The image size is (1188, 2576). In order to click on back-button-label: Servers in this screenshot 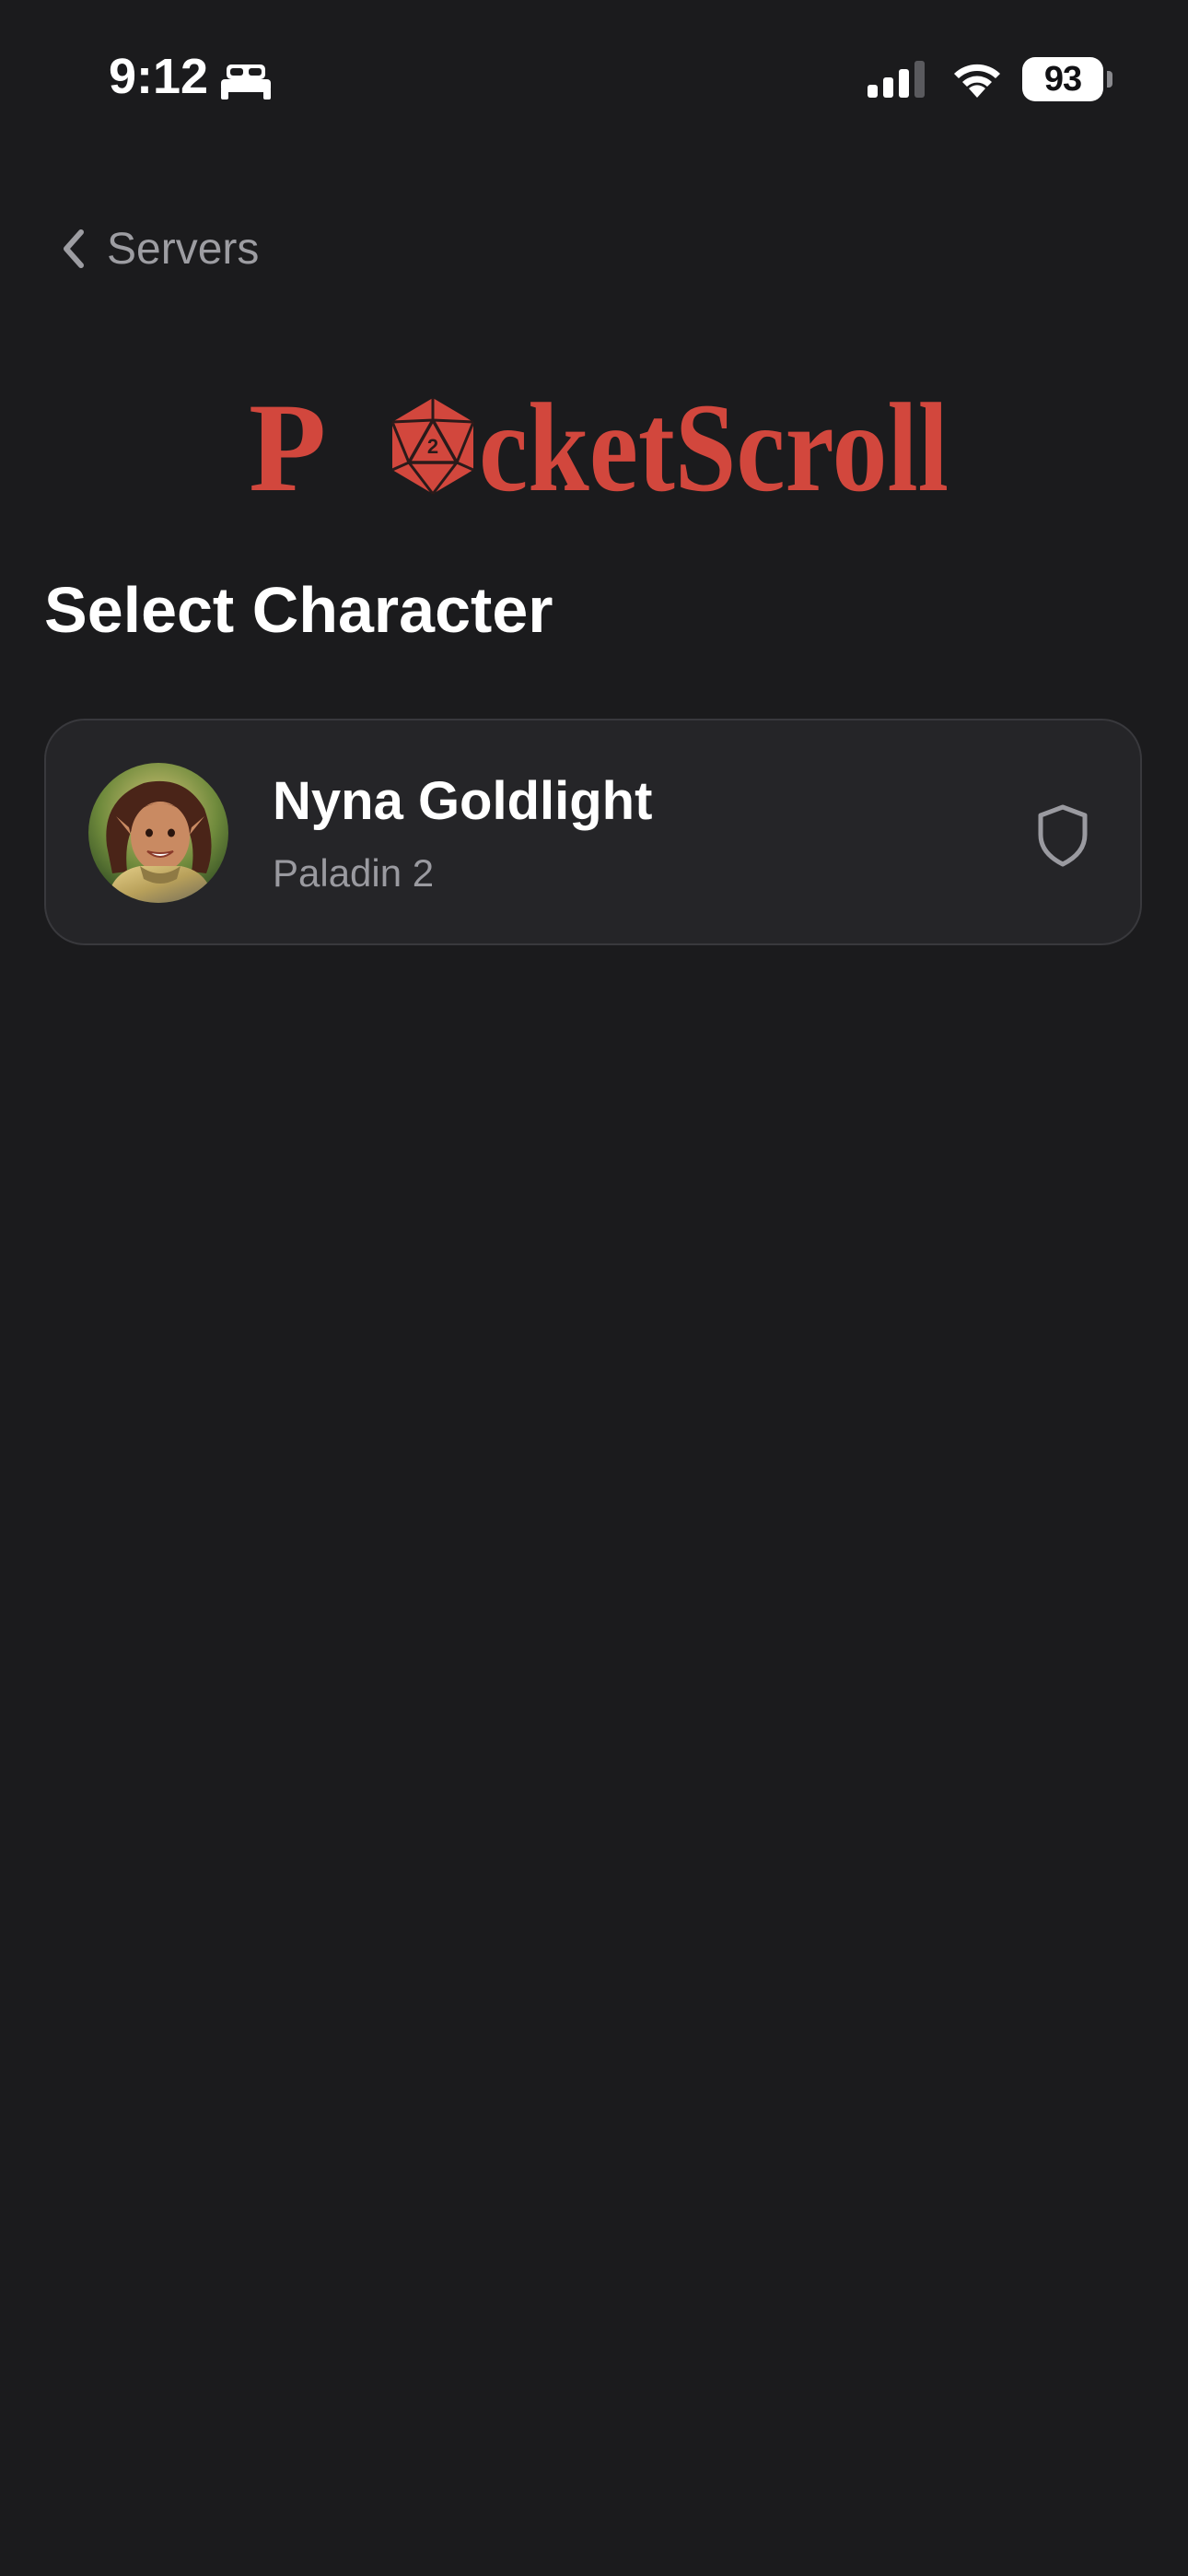, I will do `click(183, 249)`.